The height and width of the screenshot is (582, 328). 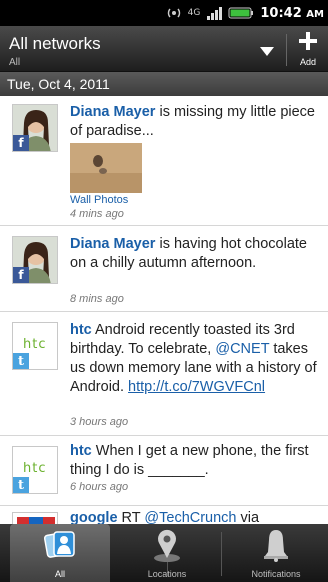 What do you see at coordinates (35, 518) in the screenshot?
I see `avatar` at bounding box center [35, 518].